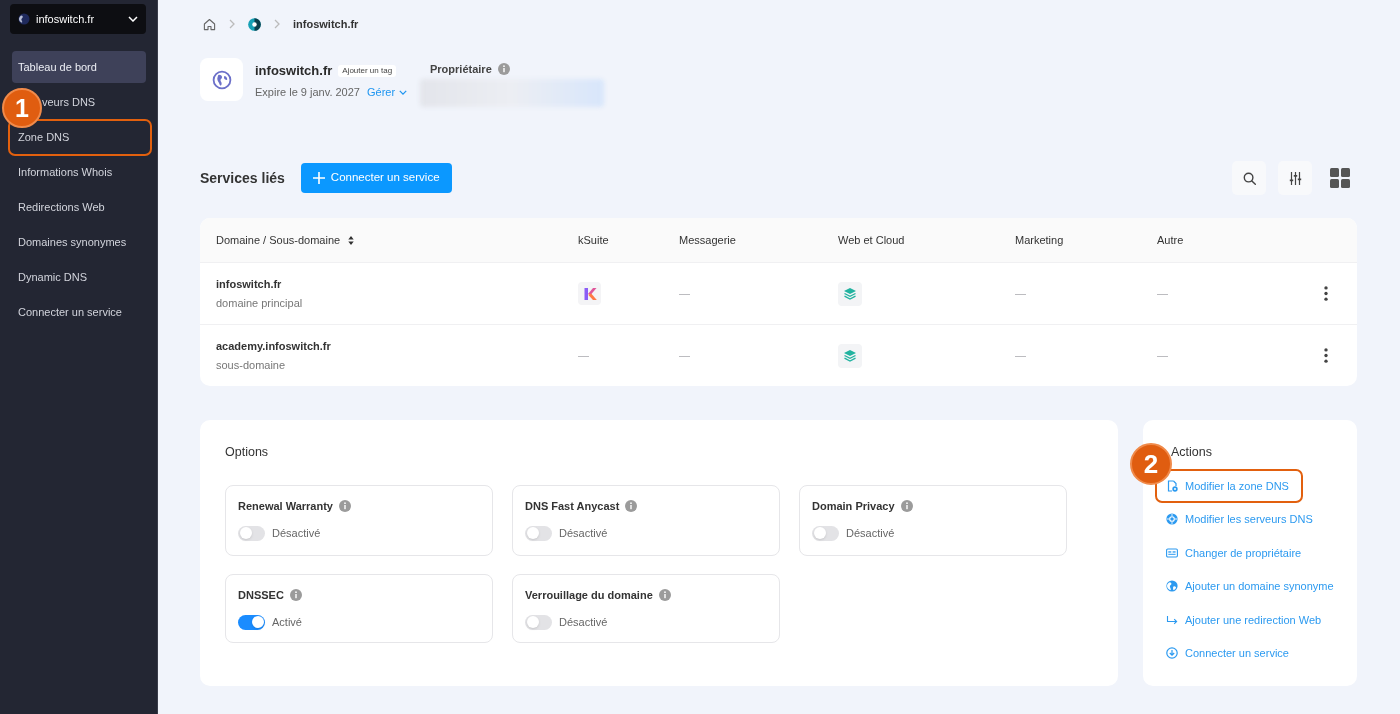 The image size is (1400, 714). Describe the element at coordinates (78, 19) in the screenshot. I see `domain-selector: infoswitch.fr` at that location.